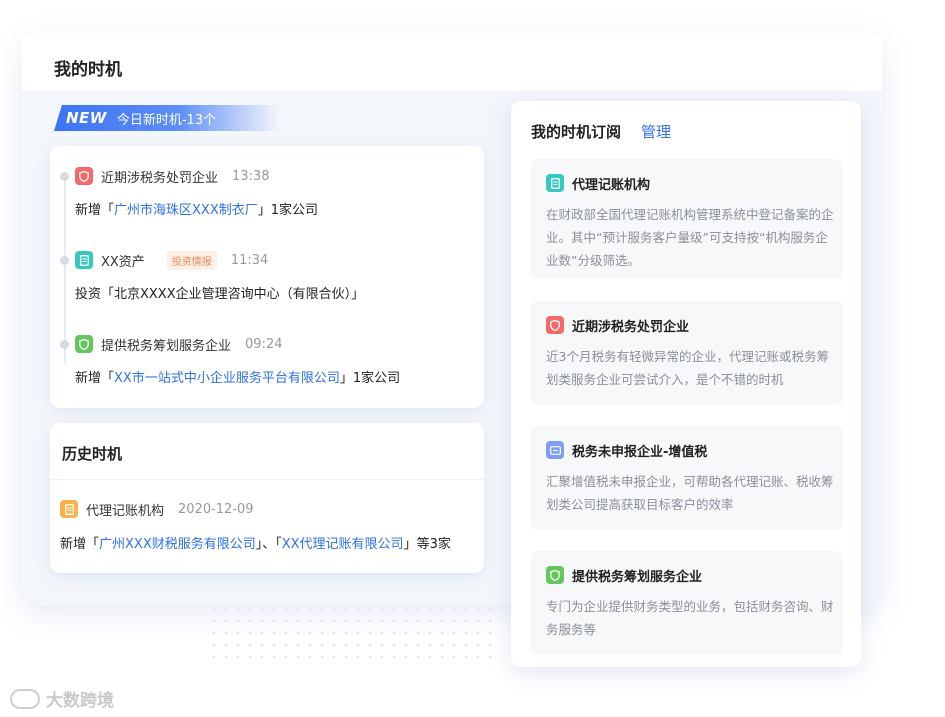  I want to click on timeline-item-detail: 新增「广州市海珠区XXX制衣厂」1家公司, so click(196, 208).